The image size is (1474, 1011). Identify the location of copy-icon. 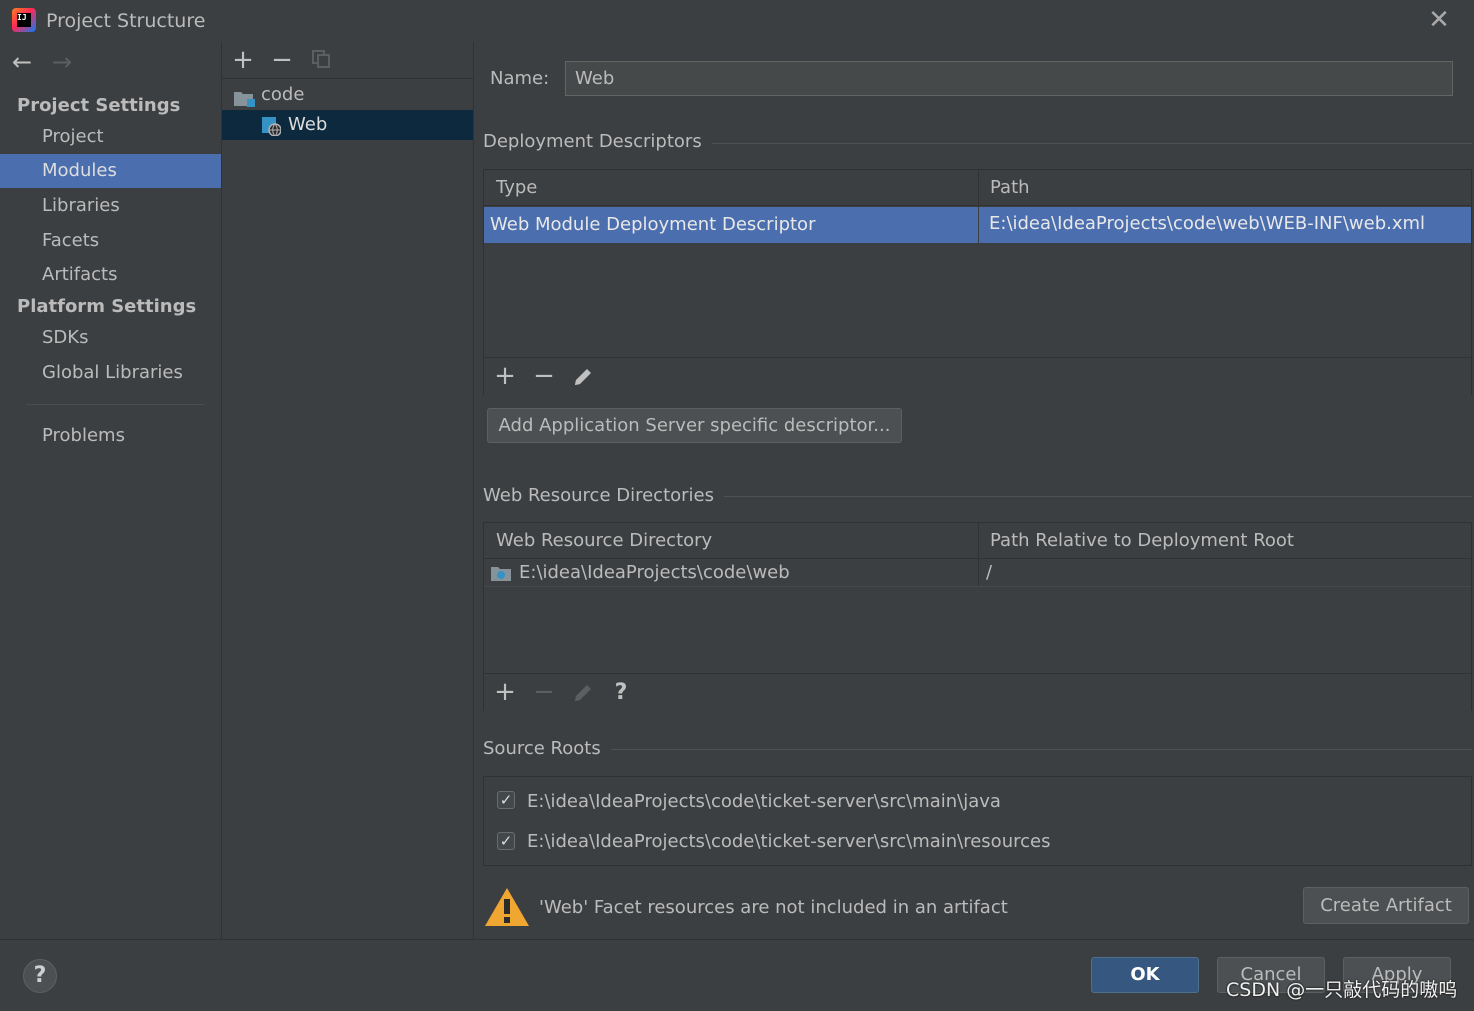
(321, 59).